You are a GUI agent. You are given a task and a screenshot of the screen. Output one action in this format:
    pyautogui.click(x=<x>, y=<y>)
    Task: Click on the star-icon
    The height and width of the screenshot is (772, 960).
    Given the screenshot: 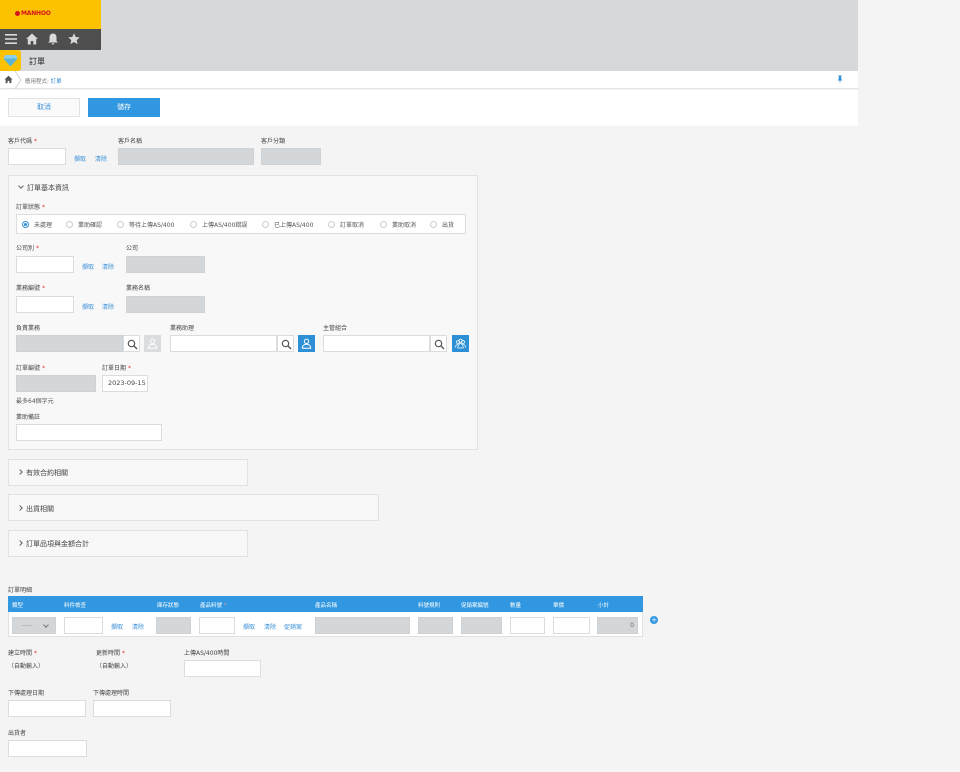 What is the action you would take?
    pyautogui.click(x=74, y=39)
    